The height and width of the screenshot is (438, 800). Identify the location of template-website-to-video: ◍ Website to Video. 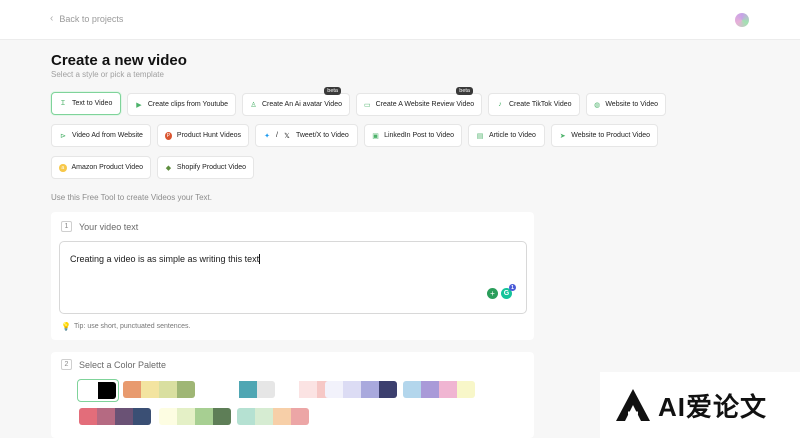
(626, 104).